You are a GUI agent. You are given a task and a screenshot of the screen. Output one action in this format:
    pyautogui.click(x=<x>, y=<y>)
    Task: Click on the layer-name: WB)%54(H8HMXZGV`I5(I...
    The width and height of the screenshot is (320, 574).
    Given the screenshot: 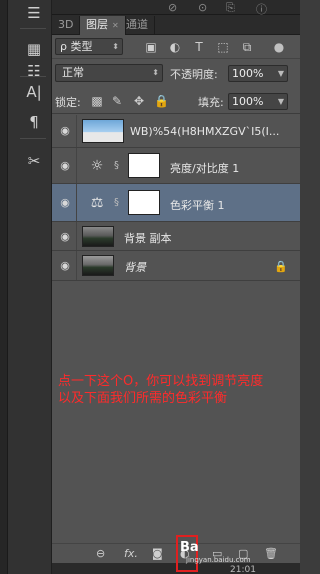 What is the action you would take?
    pyautogui.click(x=204, y=131)
    